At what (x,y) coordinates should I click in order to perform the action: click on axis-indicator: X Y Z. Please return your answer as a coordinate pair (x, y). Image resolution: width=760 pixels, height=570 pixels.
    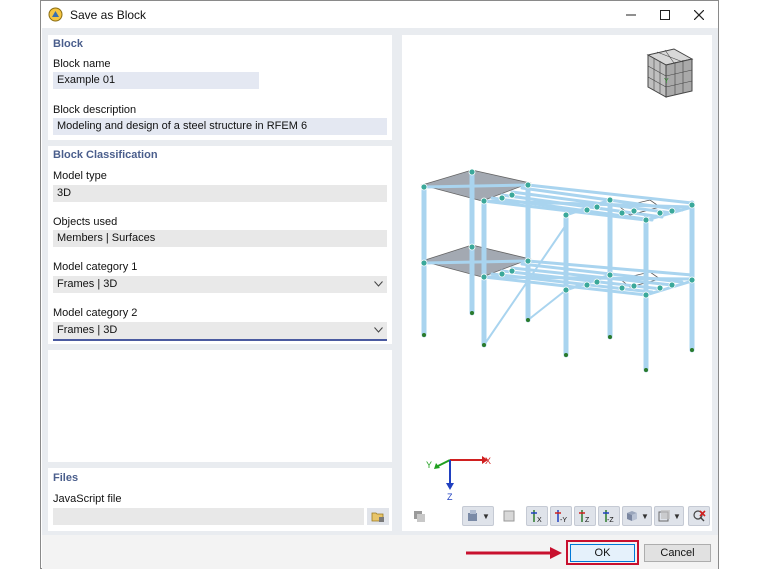
    Looking at the image, I should click on (458, 479).